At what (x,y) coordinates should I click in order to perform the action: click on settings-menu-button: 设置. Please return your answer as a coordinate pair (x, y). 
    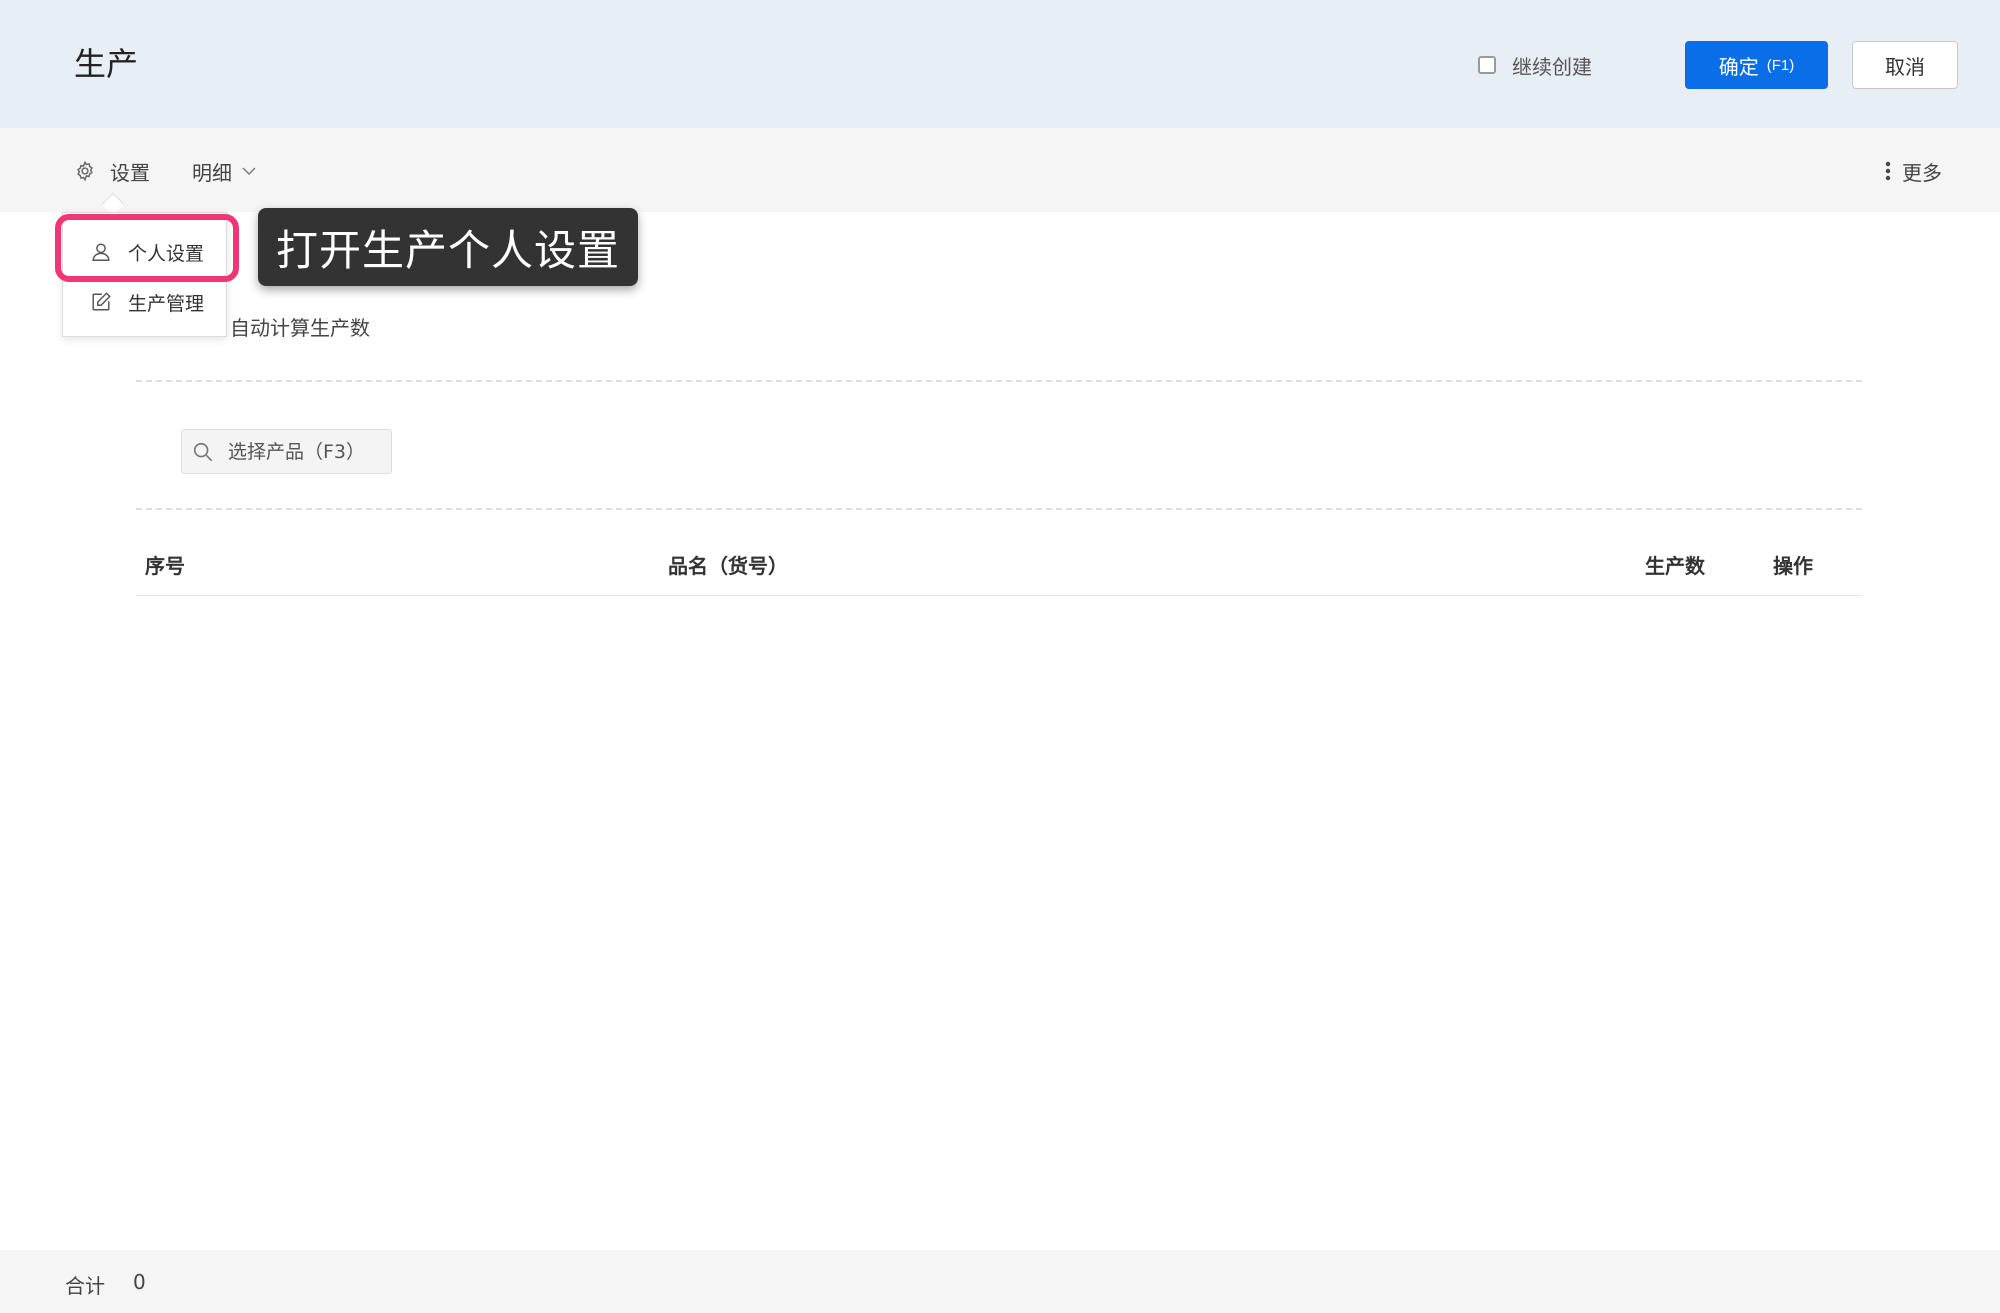
    Looking at the image, I should click on (112, 171).